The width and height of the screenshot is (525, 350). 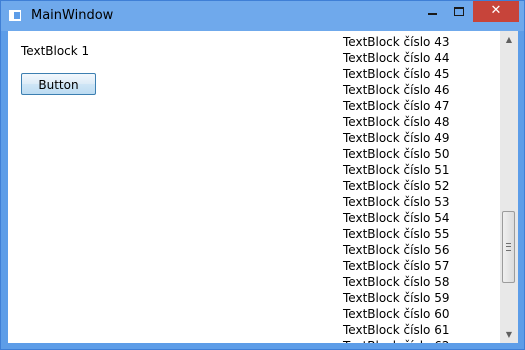 I want to click on list-item: TextBlock číslo 62, so click(x=396, y=340).